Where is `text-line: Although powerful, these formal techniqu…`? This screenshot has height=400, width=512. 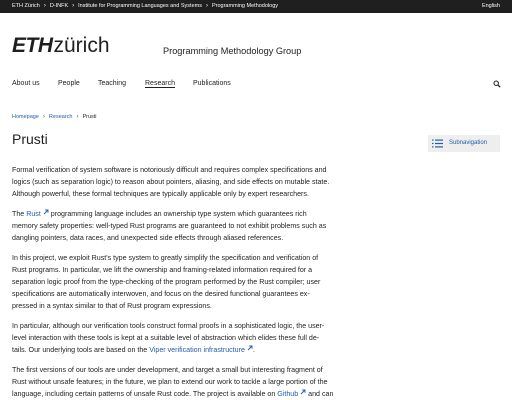 text-line: Although powerful, these formal techniqu… is located at coordinates (160, 194).